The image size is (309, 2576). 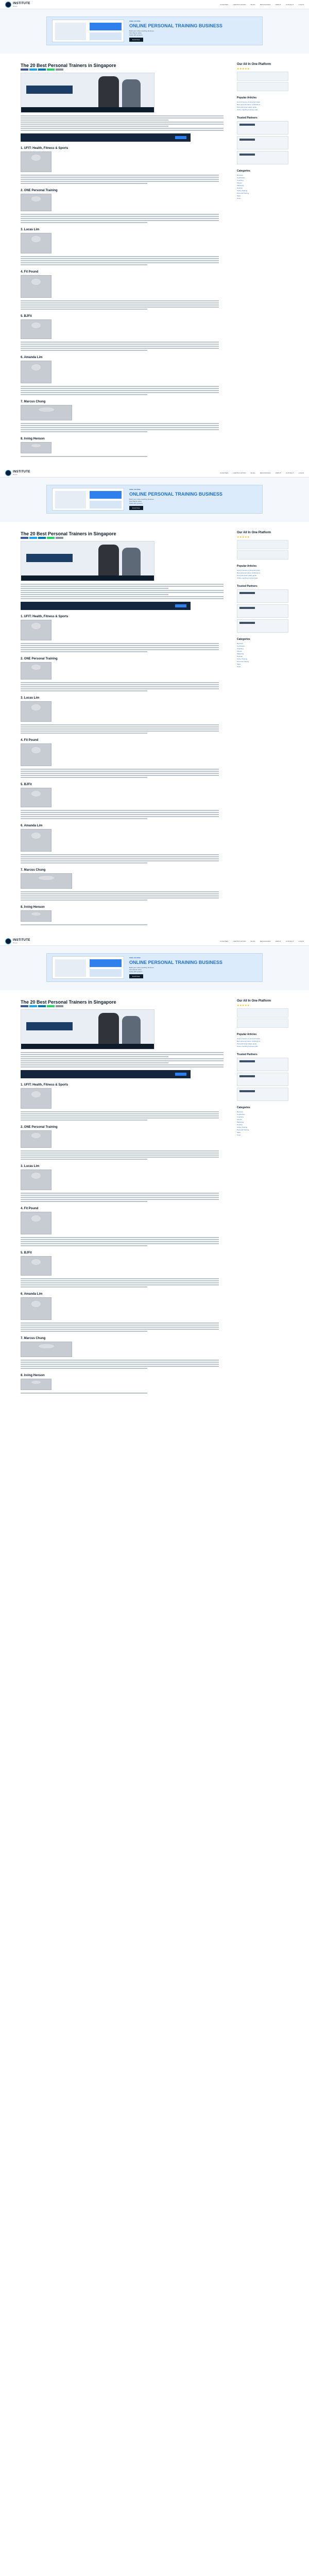 What do you see at coordinates (33, 908) in the screenshot?
I see `trainer-heading: 8. Irving Henson` at bounding box center [33, 908].